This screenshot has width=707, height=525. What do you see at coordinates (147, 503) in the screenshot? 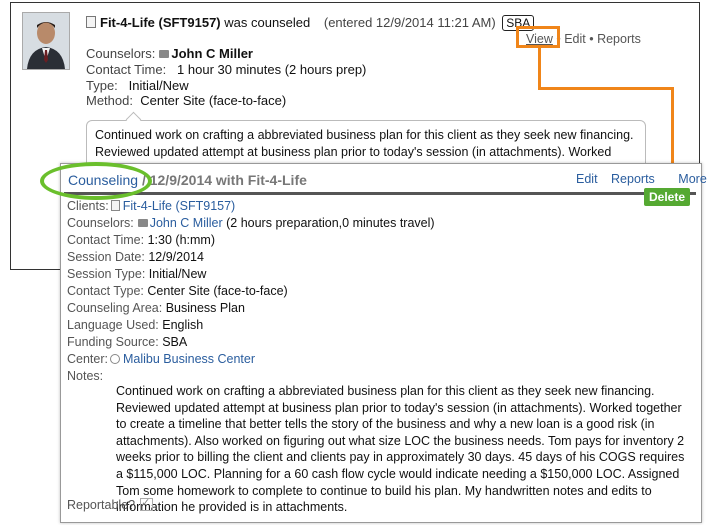
I see `reportable-checkbox` at bounding box center [147, 503].